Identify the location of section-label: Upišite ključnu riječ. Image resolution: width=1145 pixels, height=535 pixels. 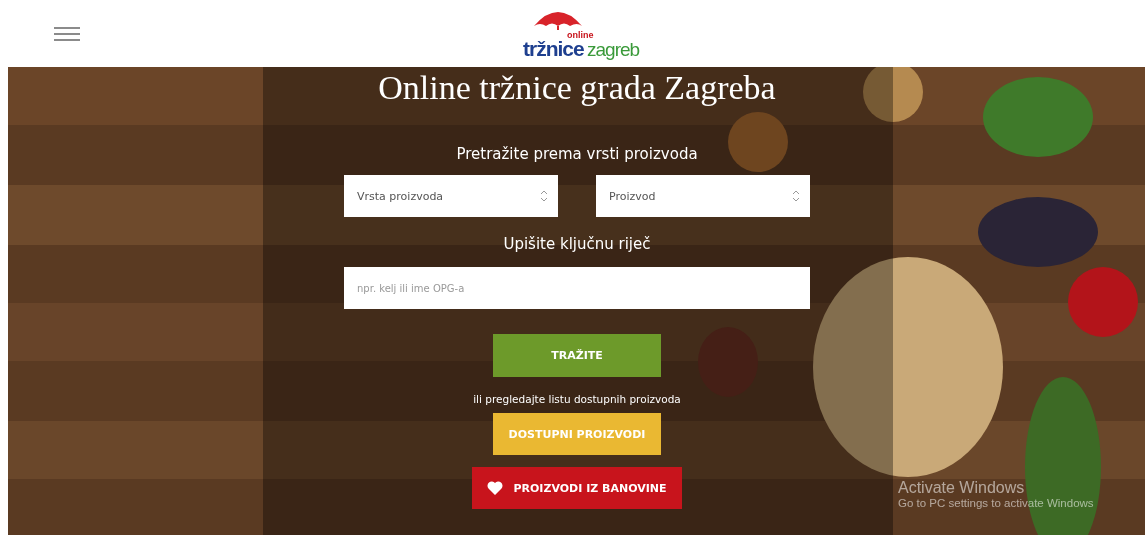
(577, 244).